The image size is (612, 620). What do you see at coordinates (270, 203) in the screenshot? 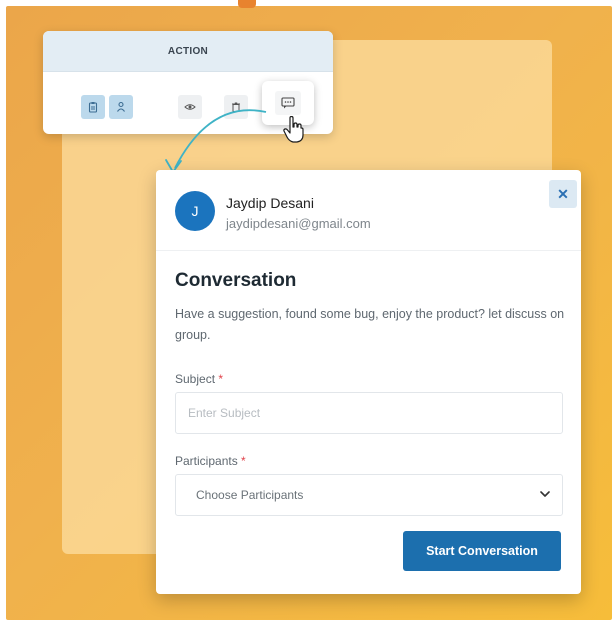
I see `user-name: Jaydip Desani` at bounding box center [270, 203].